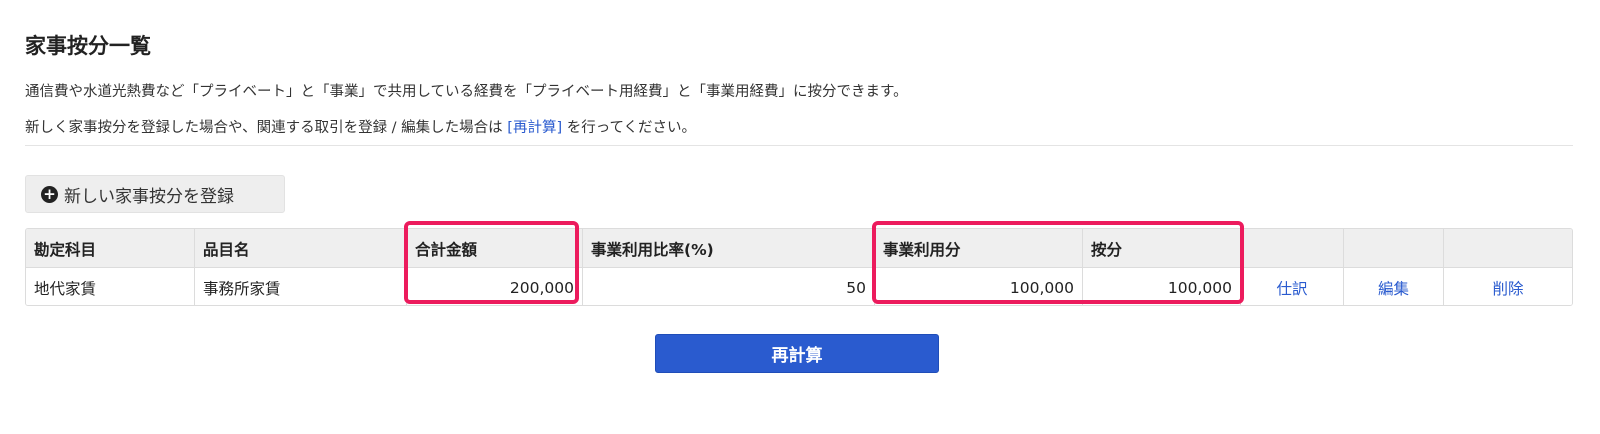 The height and width of the screenshot is (434, 1600). What do you see at coordinates (797, 353) in the screenshot?
I see `recalculate-button: 再計算` at bounding box center [797, 353].